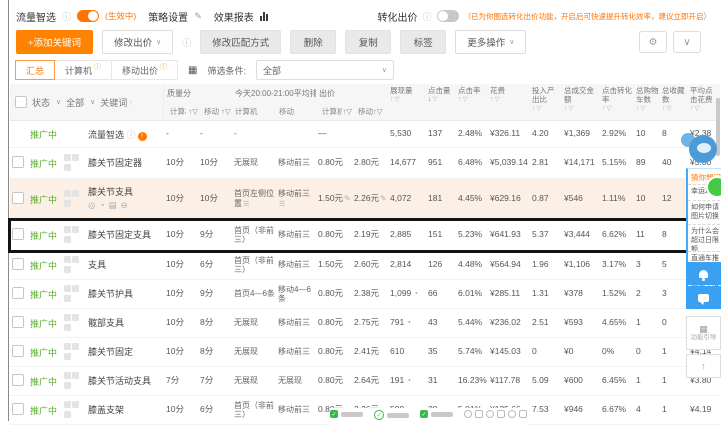  Describe the element at coordinates (407, 102) in the screenshot. I see `column-header-metric: 展现量 ↑▽` at that location.